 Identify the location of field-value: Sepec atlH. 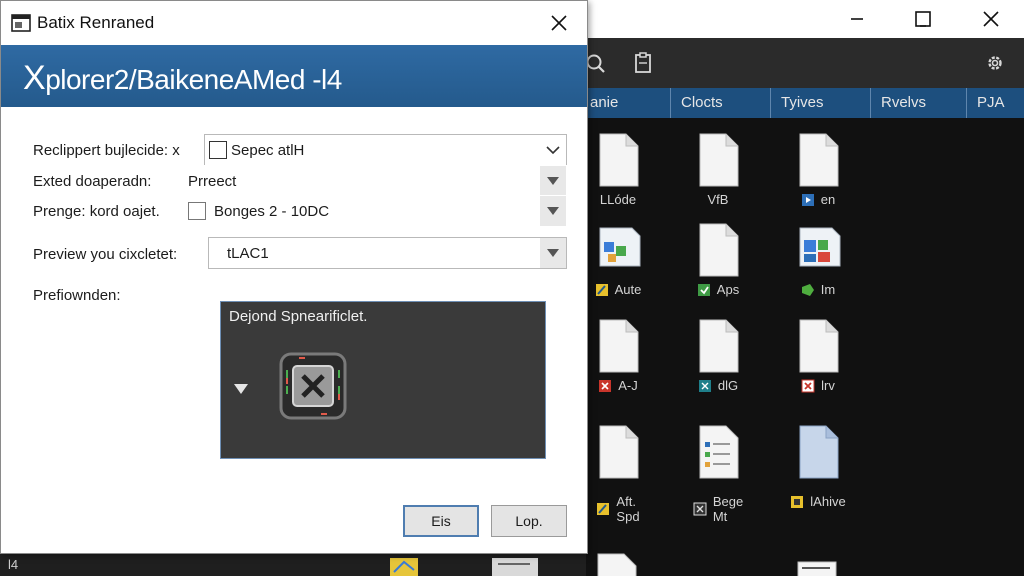
(268, 150).